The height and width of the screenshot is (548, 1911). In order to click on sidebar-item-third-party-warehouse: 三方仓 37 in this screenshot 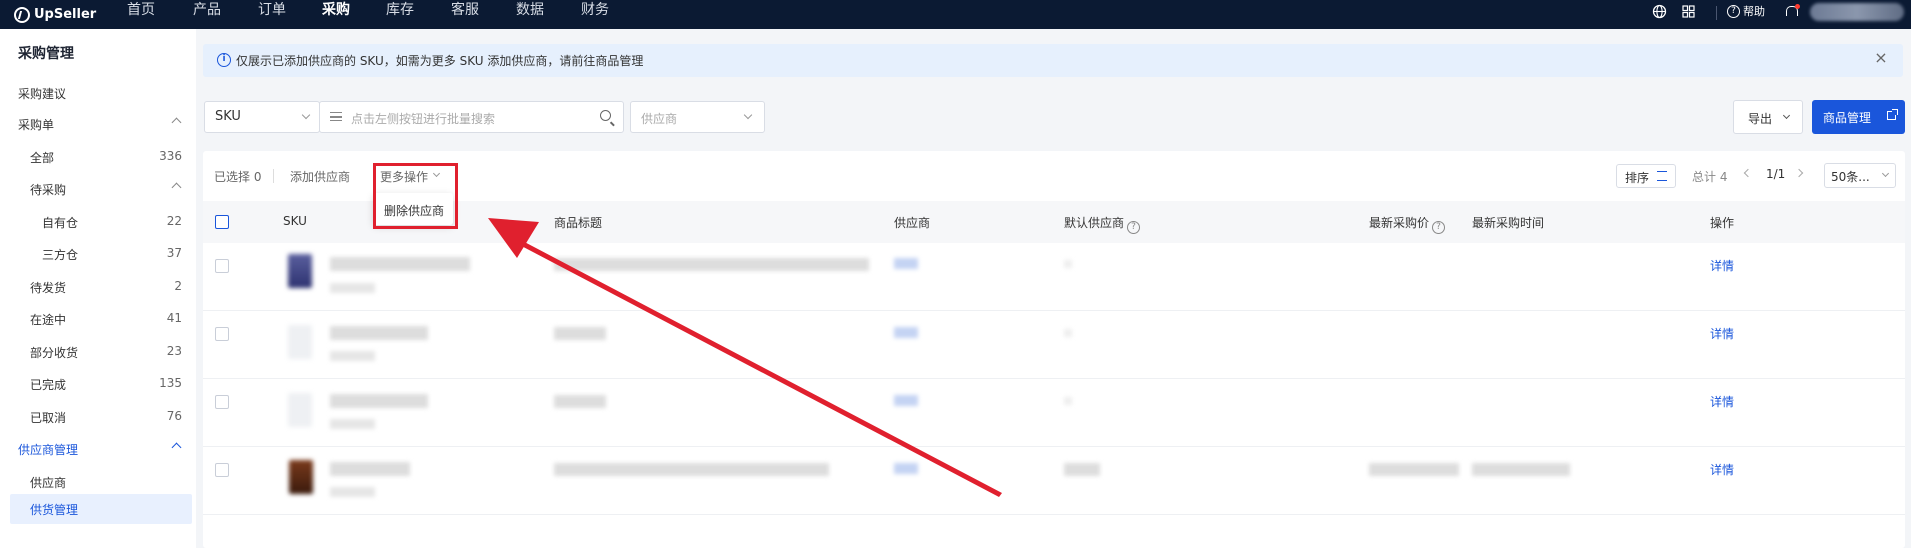, I will do `click(96, 255)`.